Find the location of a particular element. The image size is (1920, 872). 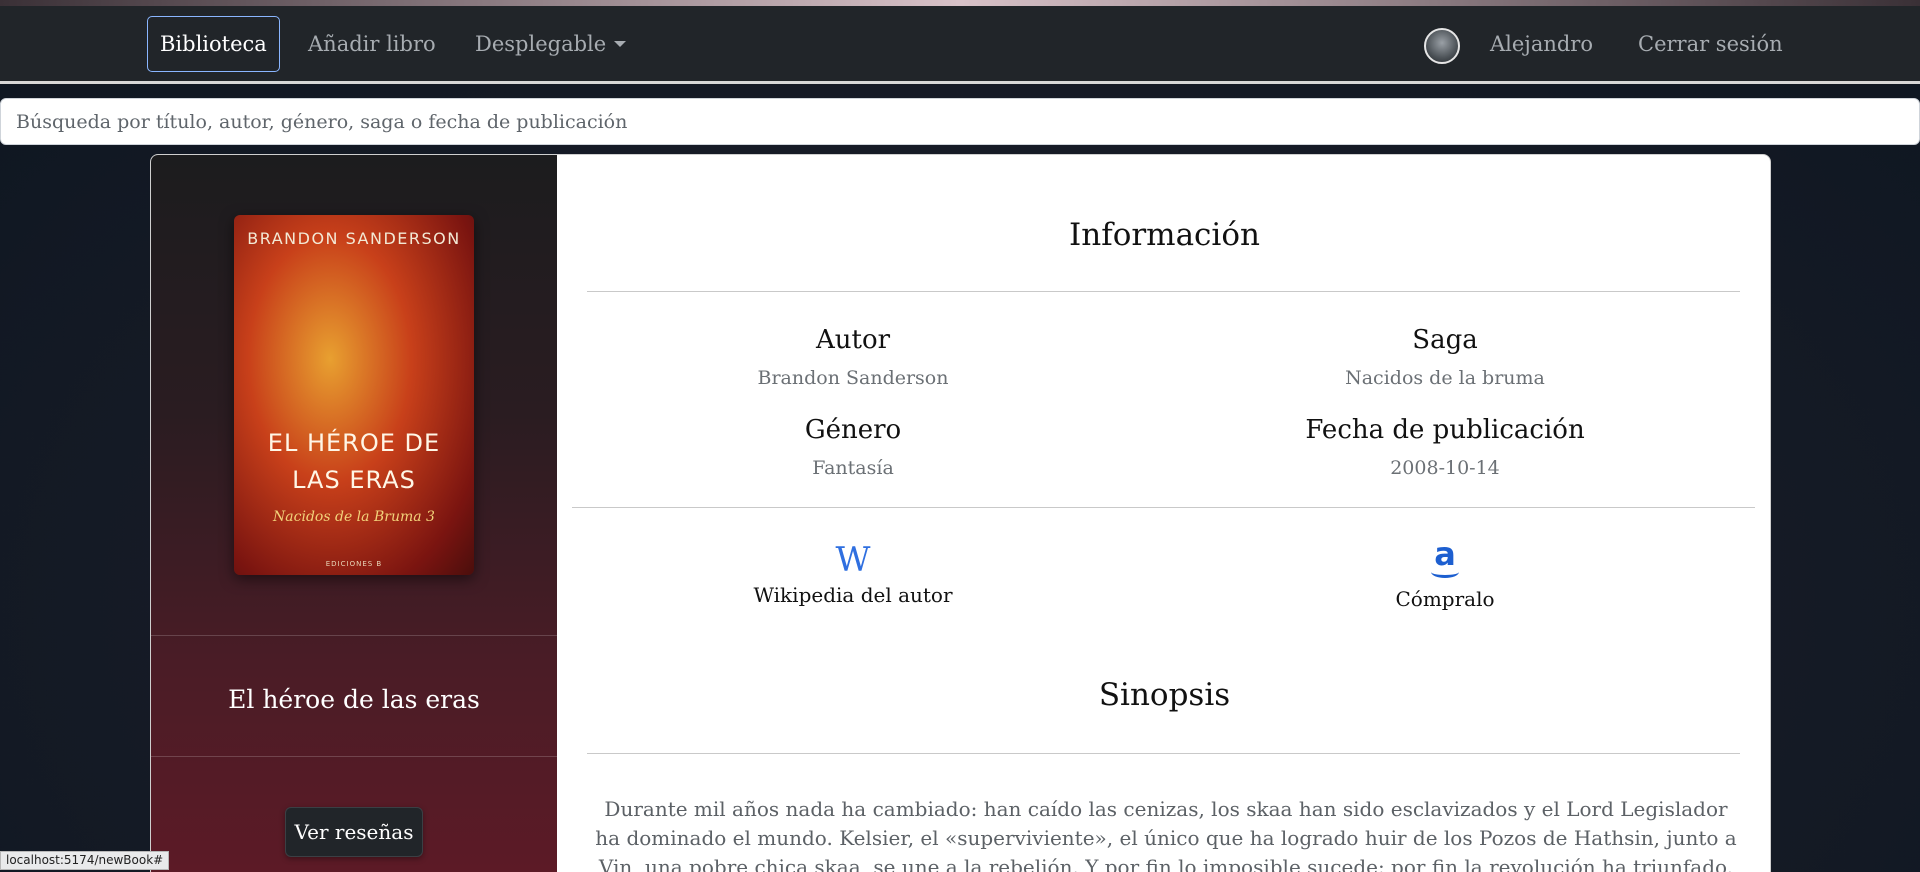

see-reviews-button: Ver reseñas is located at coordinates (354, 832).